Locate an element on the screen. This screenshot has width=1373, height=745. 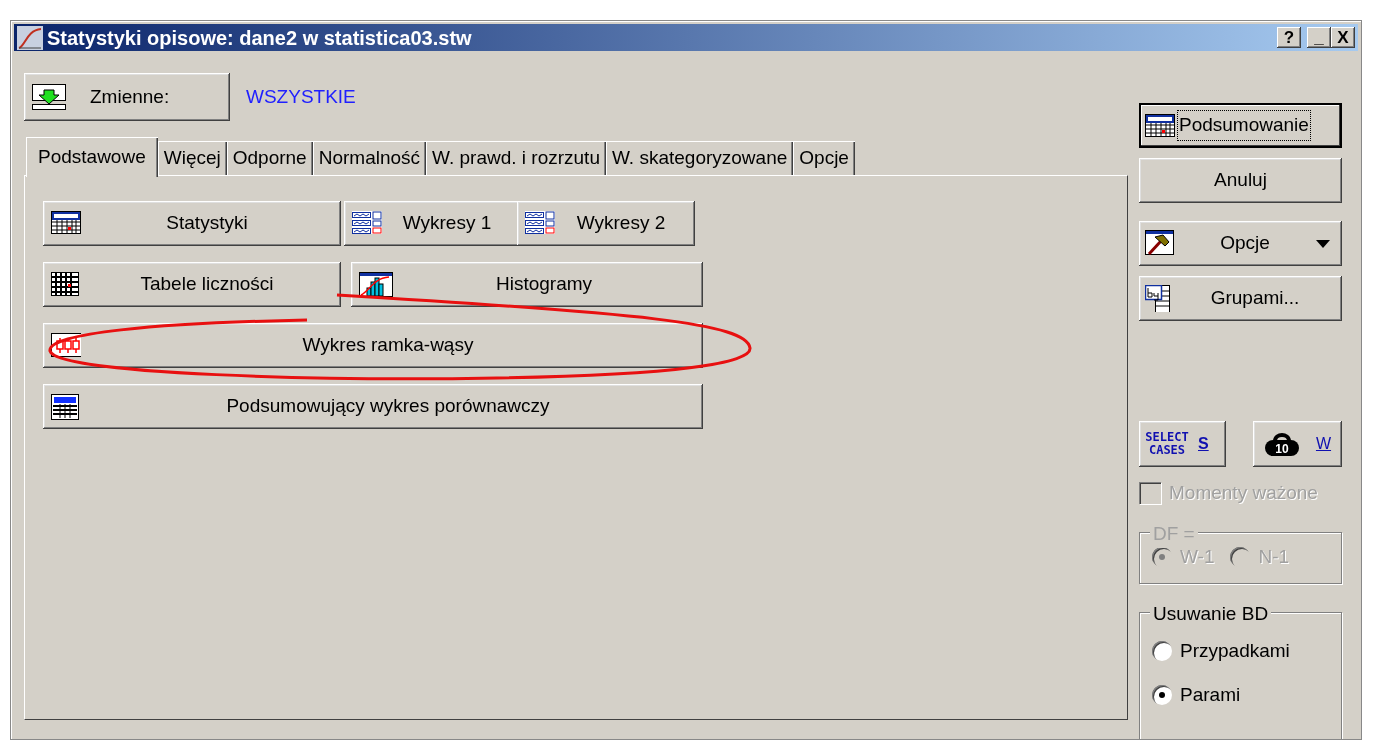
panel-button: Statystyki is located at coordinates (192, 223).